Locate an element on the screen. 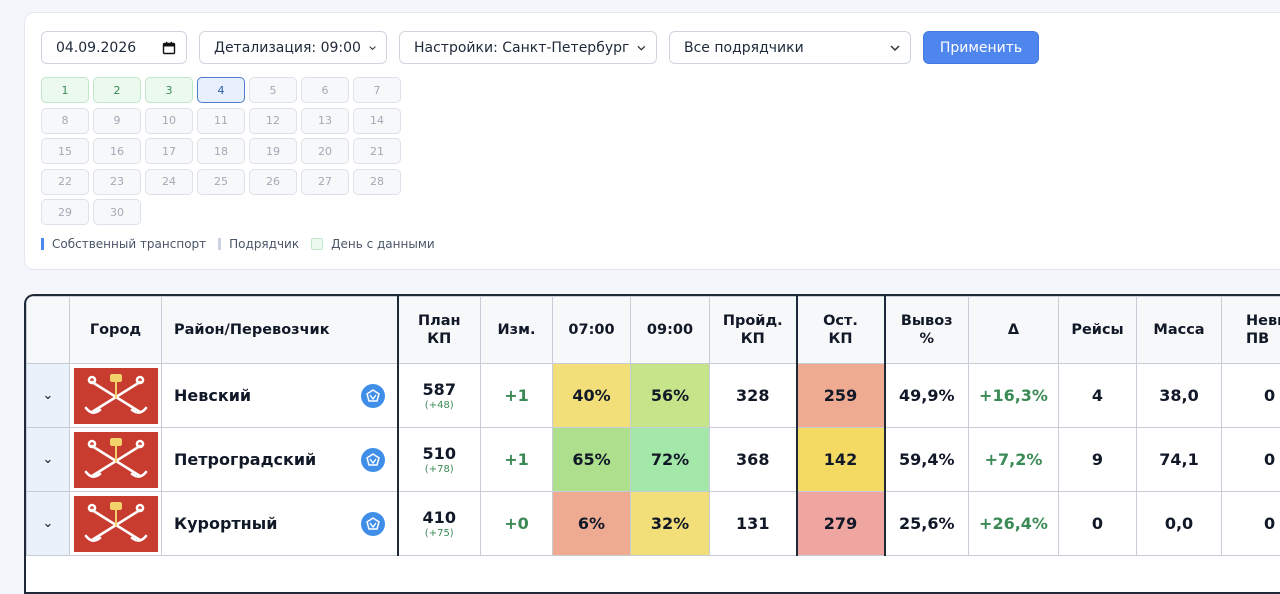 The height and width of the screenshot is (594, 1280). day-button-22: 22 is located at coordinates (65, 182).